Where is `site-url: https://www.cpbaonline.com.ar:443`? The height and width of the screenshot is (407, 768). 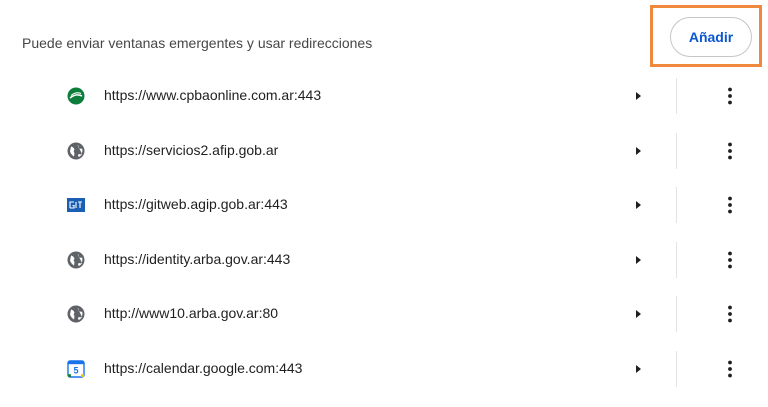
site-url: https://www.cpbaonline.com.ar:443 is located at coordinates (213, 95).